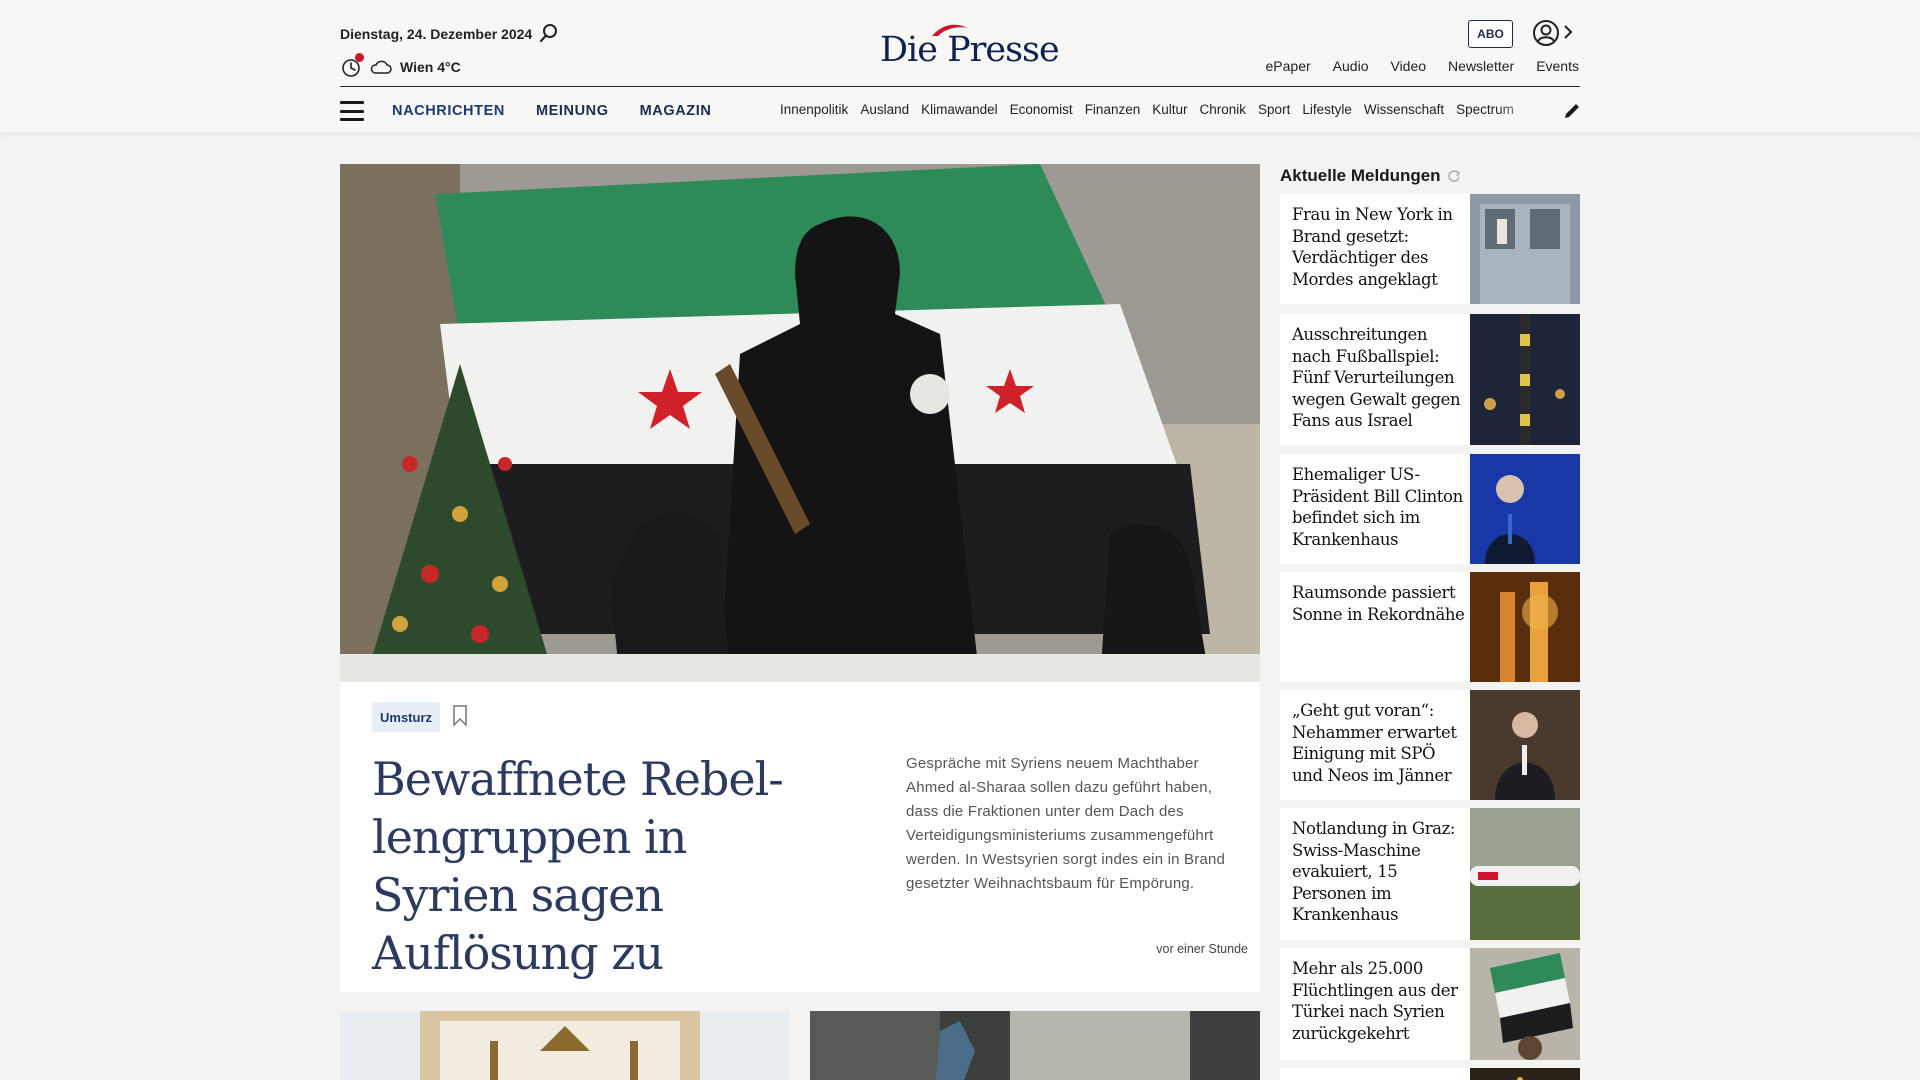  Describe the element at coordinates (1360, 175) in the screenshot. I see `sidebar-title-text: Aktuelle Meldungen` at that location.